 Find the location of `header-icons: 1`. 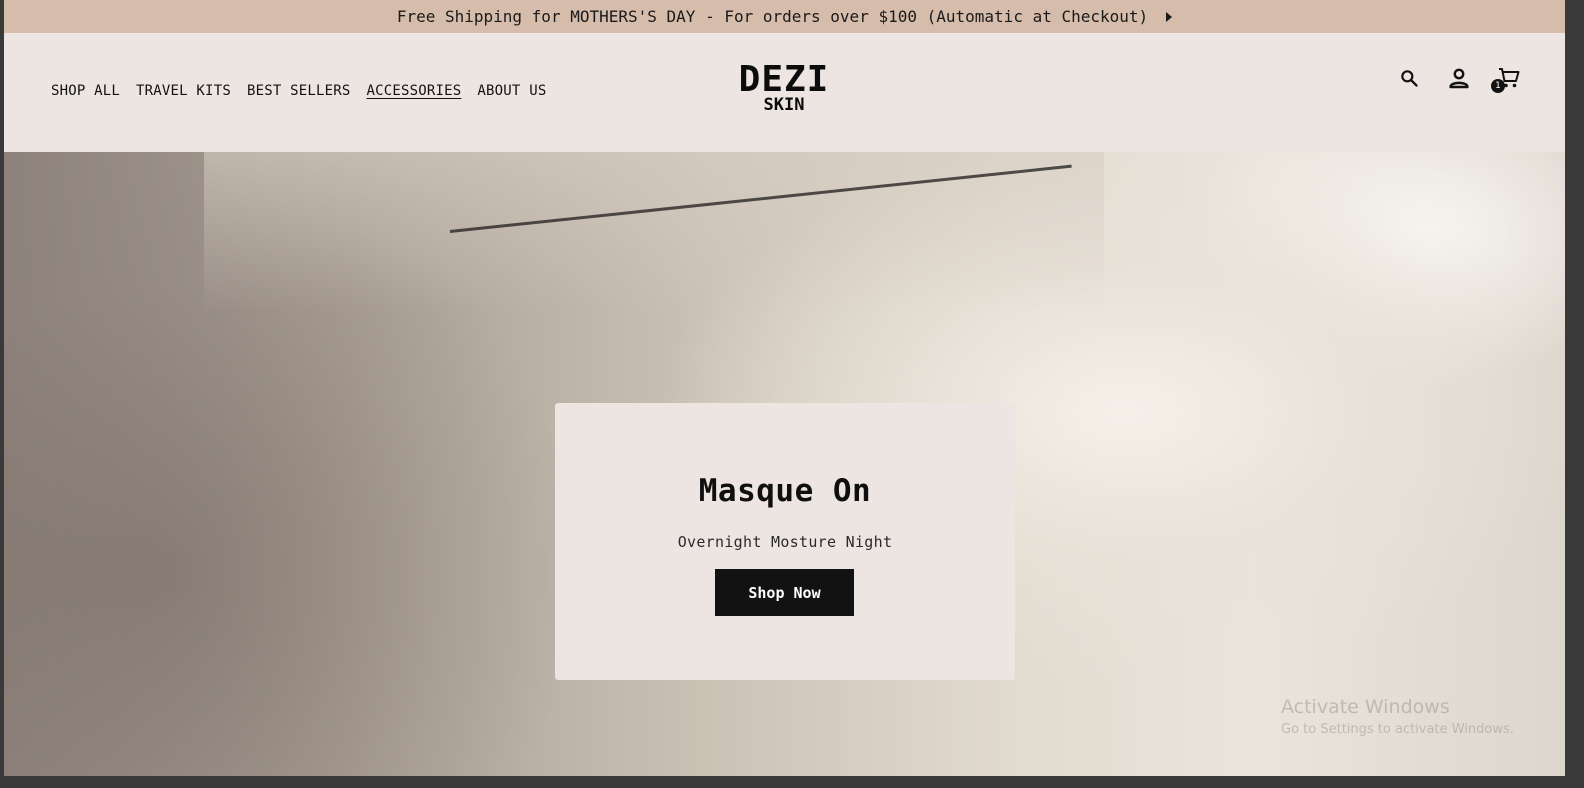

header-icons: 1 is located at coordinates (1459, 79).